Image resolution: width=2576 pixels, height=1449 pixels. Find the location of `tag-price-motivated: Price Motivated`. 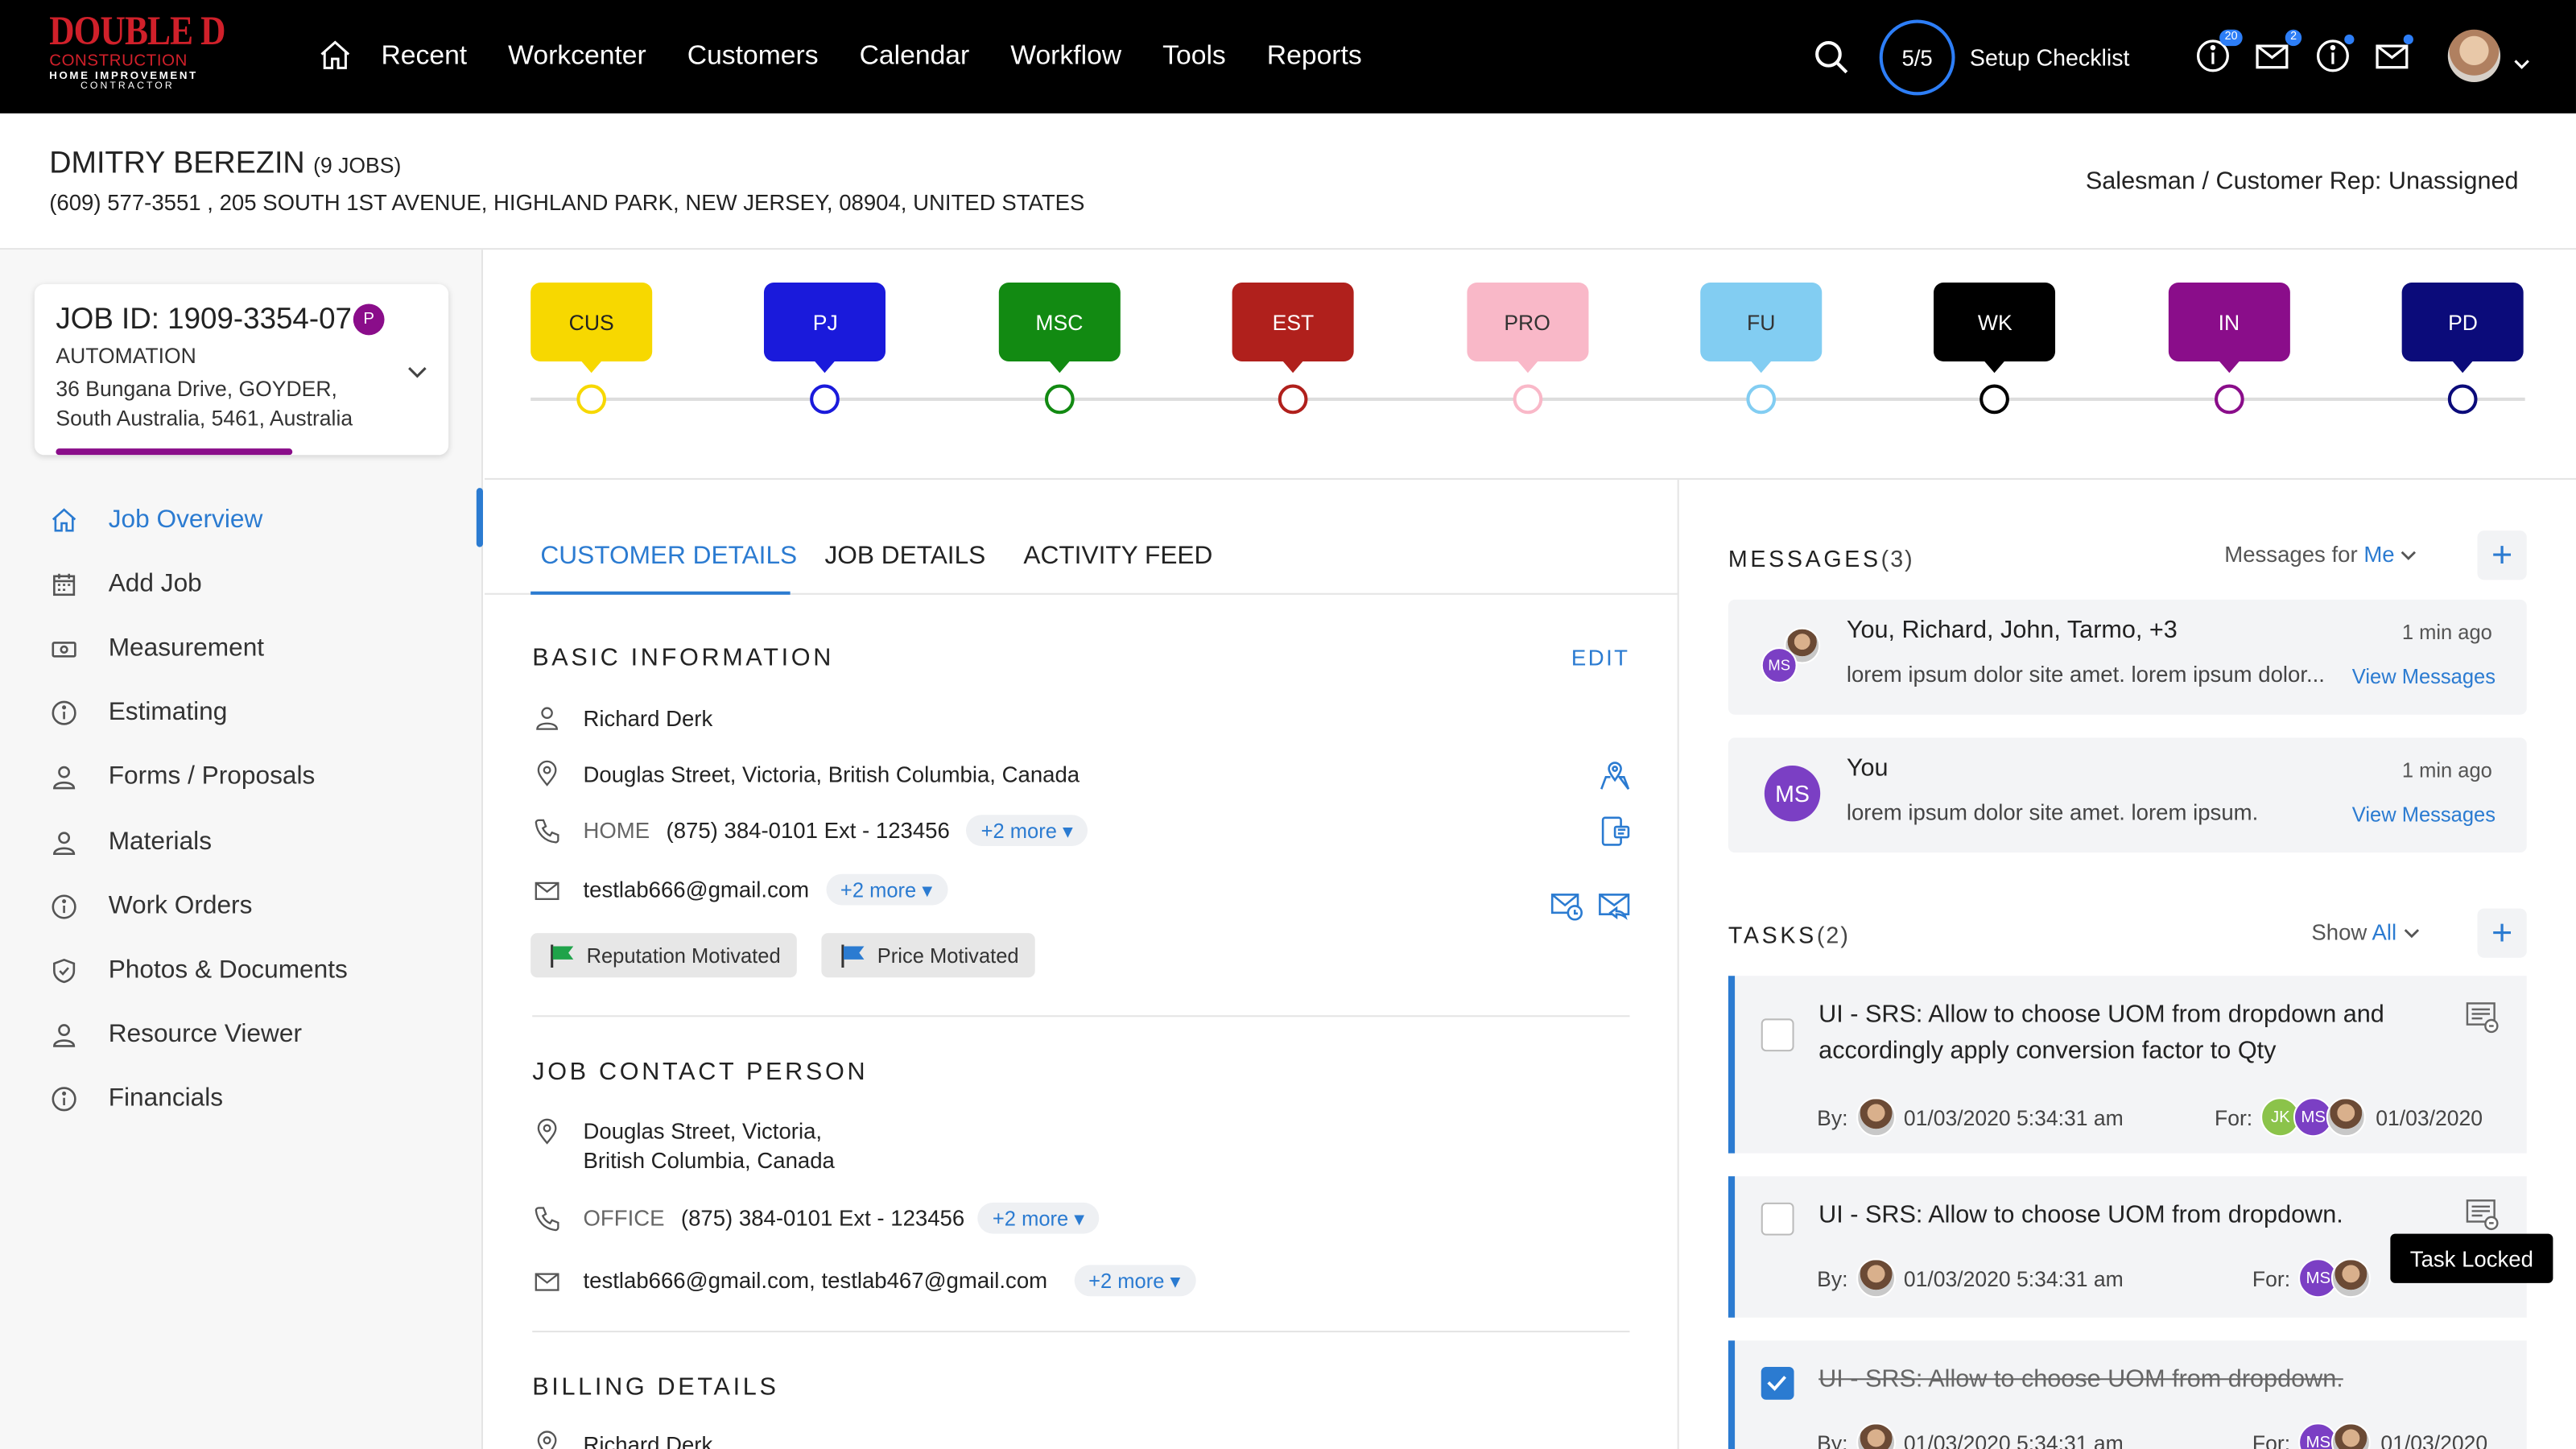

tag-price-motivated: Price Motivated is located at coordinates (928, 955).